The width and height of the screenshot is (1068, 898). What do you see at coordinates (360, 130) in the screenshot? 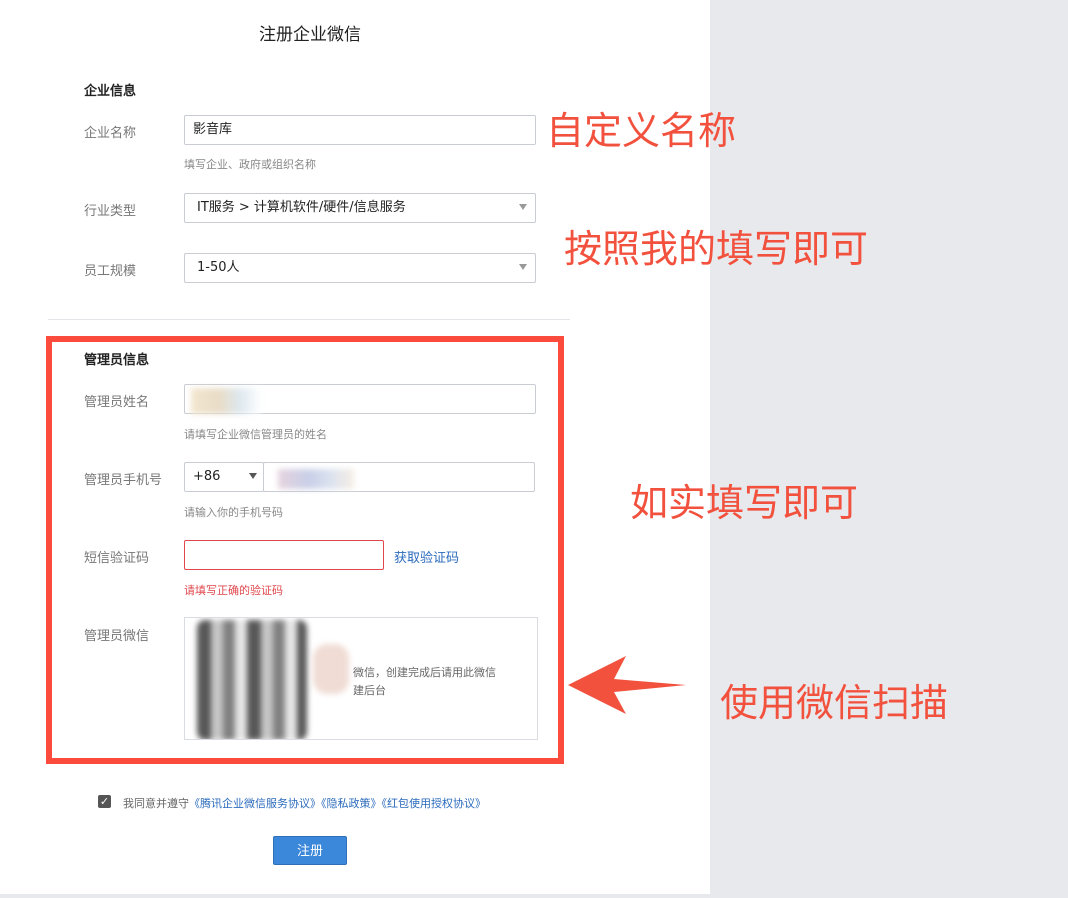
I see `company-name-input: 影音库` at bounding box center [360, 130].